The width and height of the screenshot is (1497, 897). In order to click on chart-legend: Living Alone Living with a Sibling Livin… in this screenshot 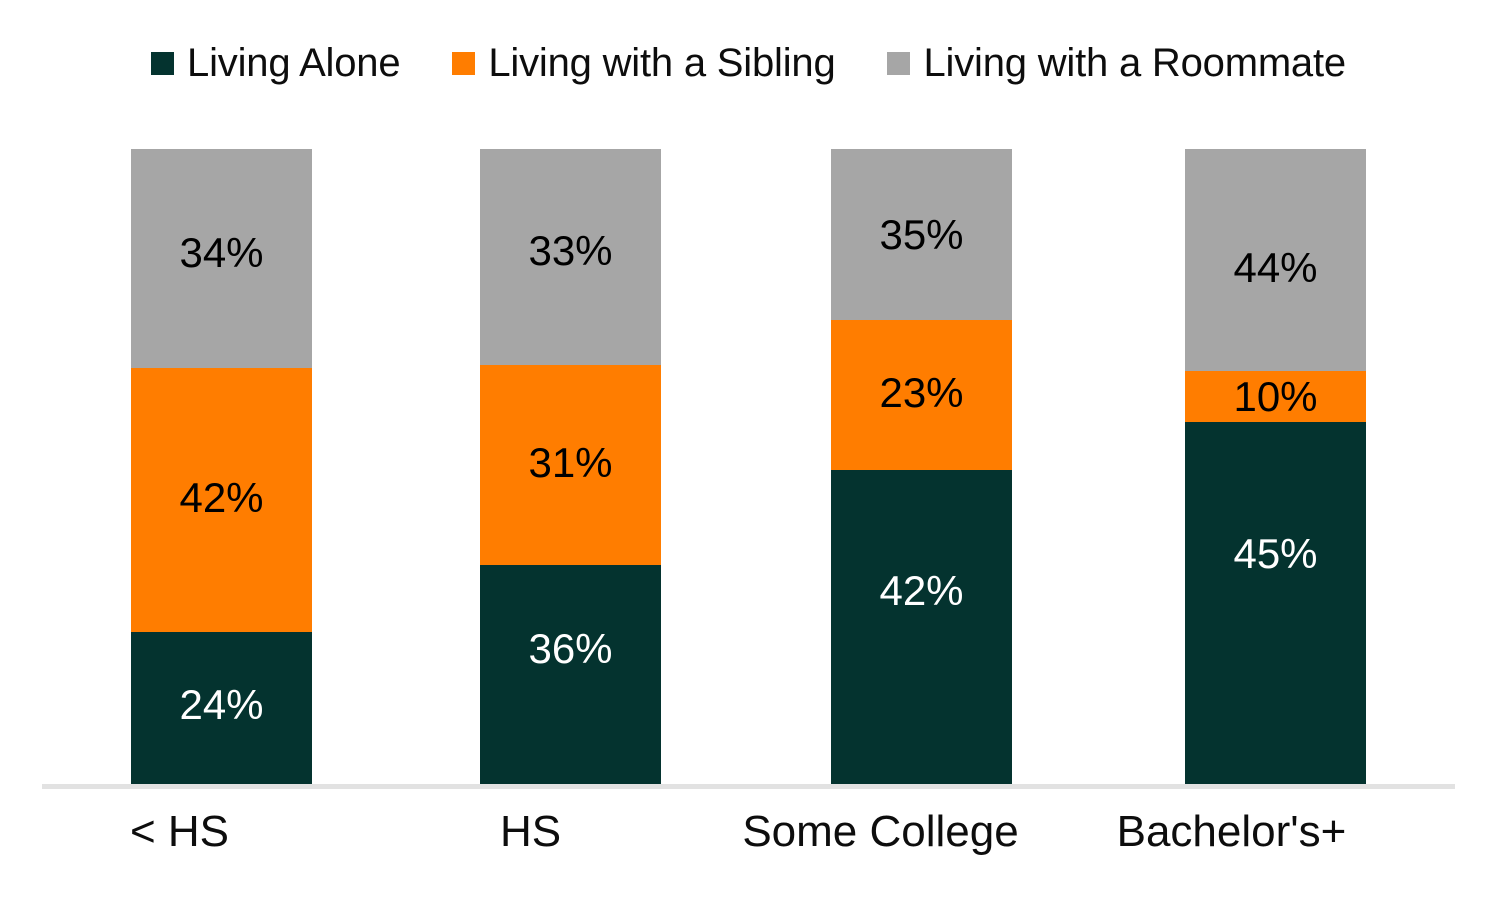, I will do `click(748, 63)`.